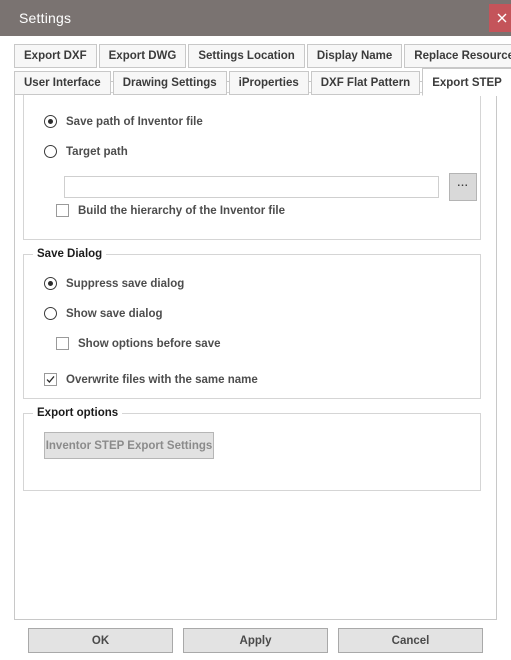 This screenshot has height=660, width=511. What do you see at coordinates (246, 56) in the screenshot?
I see `tab-settings-location: Settings Location` at bounding box center [246, 56].